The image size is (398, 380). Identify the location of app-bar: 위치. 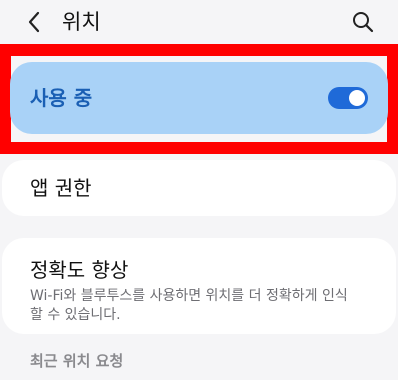
(199, 22).